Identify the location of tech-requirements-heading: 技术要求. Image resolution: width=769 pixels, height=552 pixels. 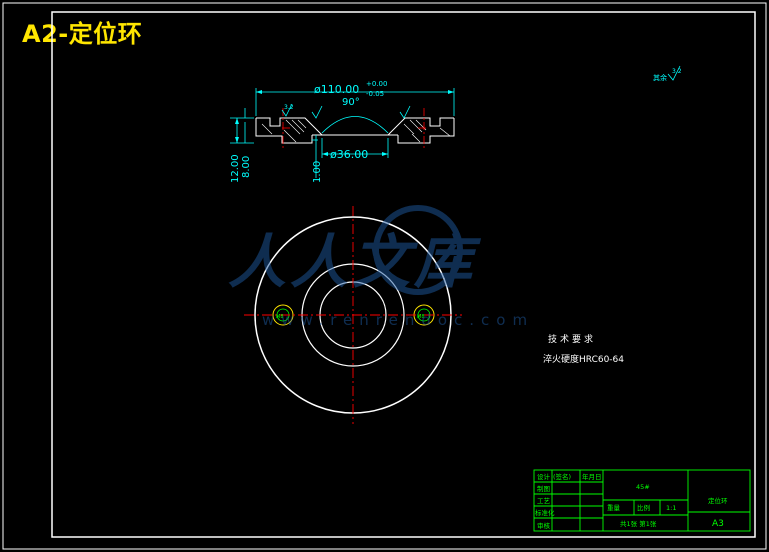
(572, 339).